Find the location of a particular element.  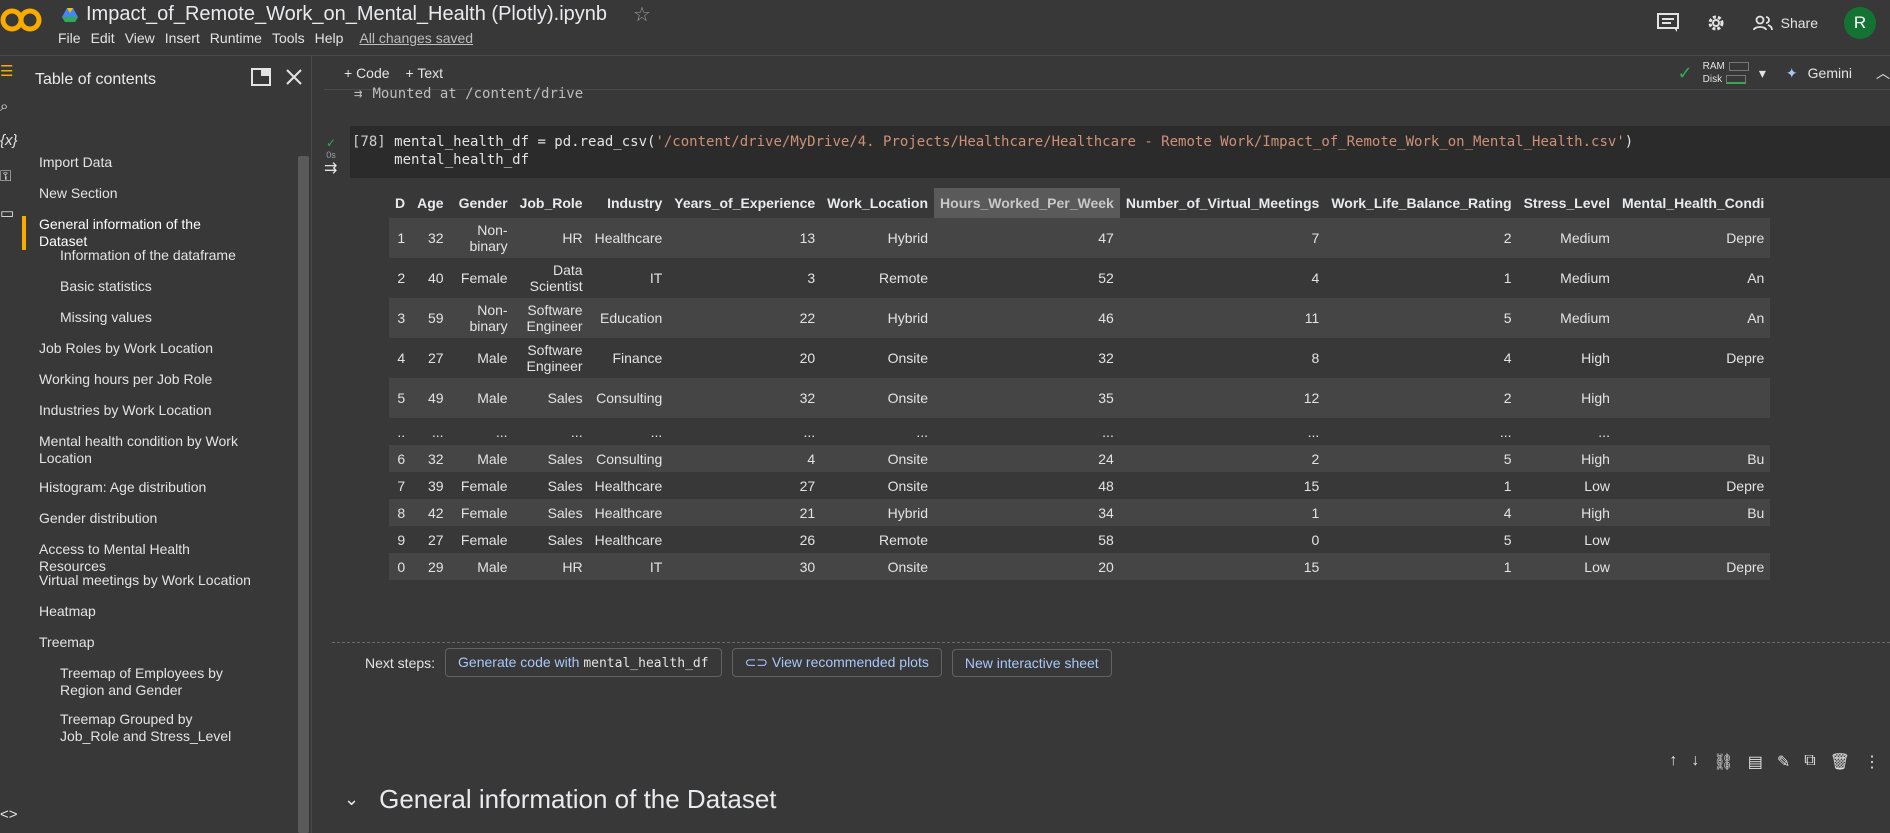

table-cell: Onsite is located at coordinates (878, 398).